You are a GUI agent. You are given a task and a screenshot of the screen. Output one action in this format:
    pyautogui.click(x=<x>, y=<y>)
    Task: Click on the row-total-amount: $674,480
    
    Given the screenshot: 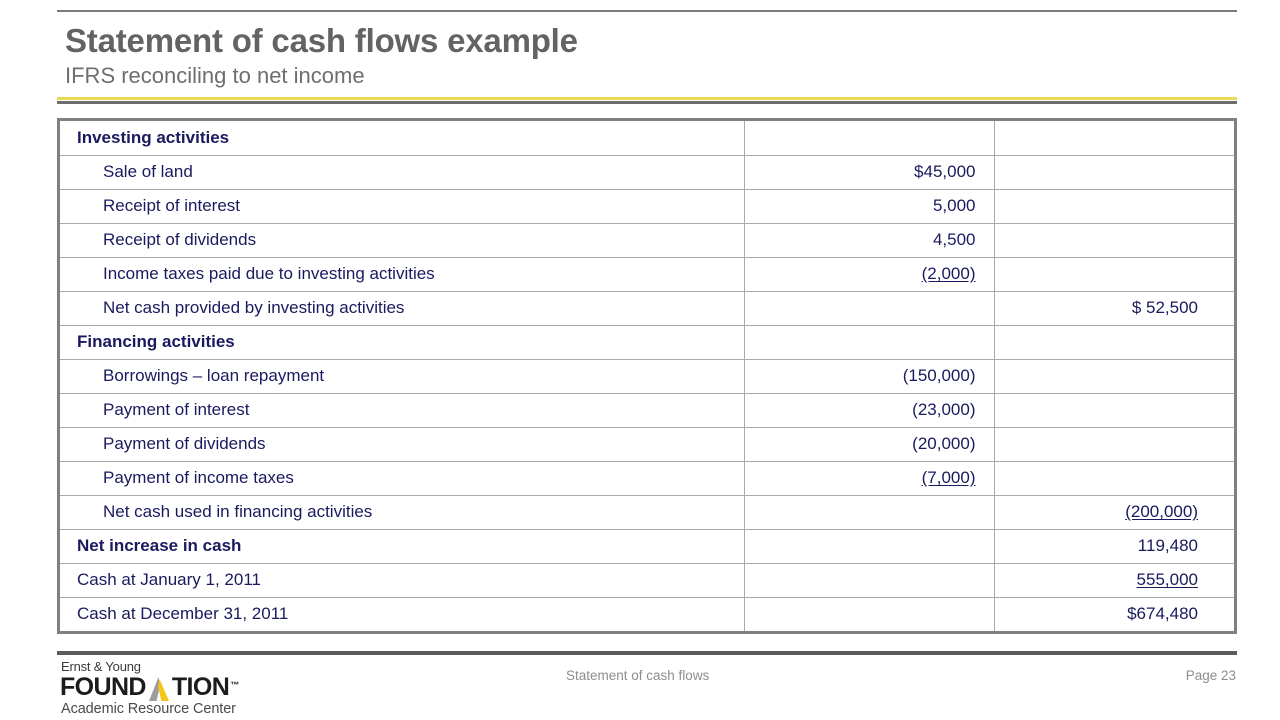 What is the action you would take?
    pyautogui.click(x=1162, y=614)
    